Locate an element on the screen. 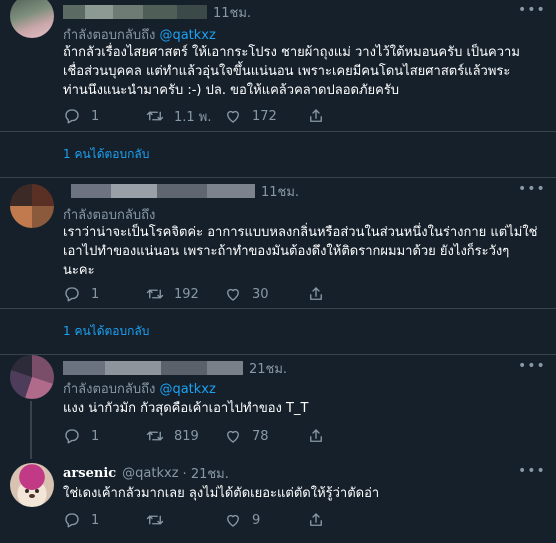  show-replies-link-1: 1 คนได้ตอบกลับ is located at coordinates (278, 154).